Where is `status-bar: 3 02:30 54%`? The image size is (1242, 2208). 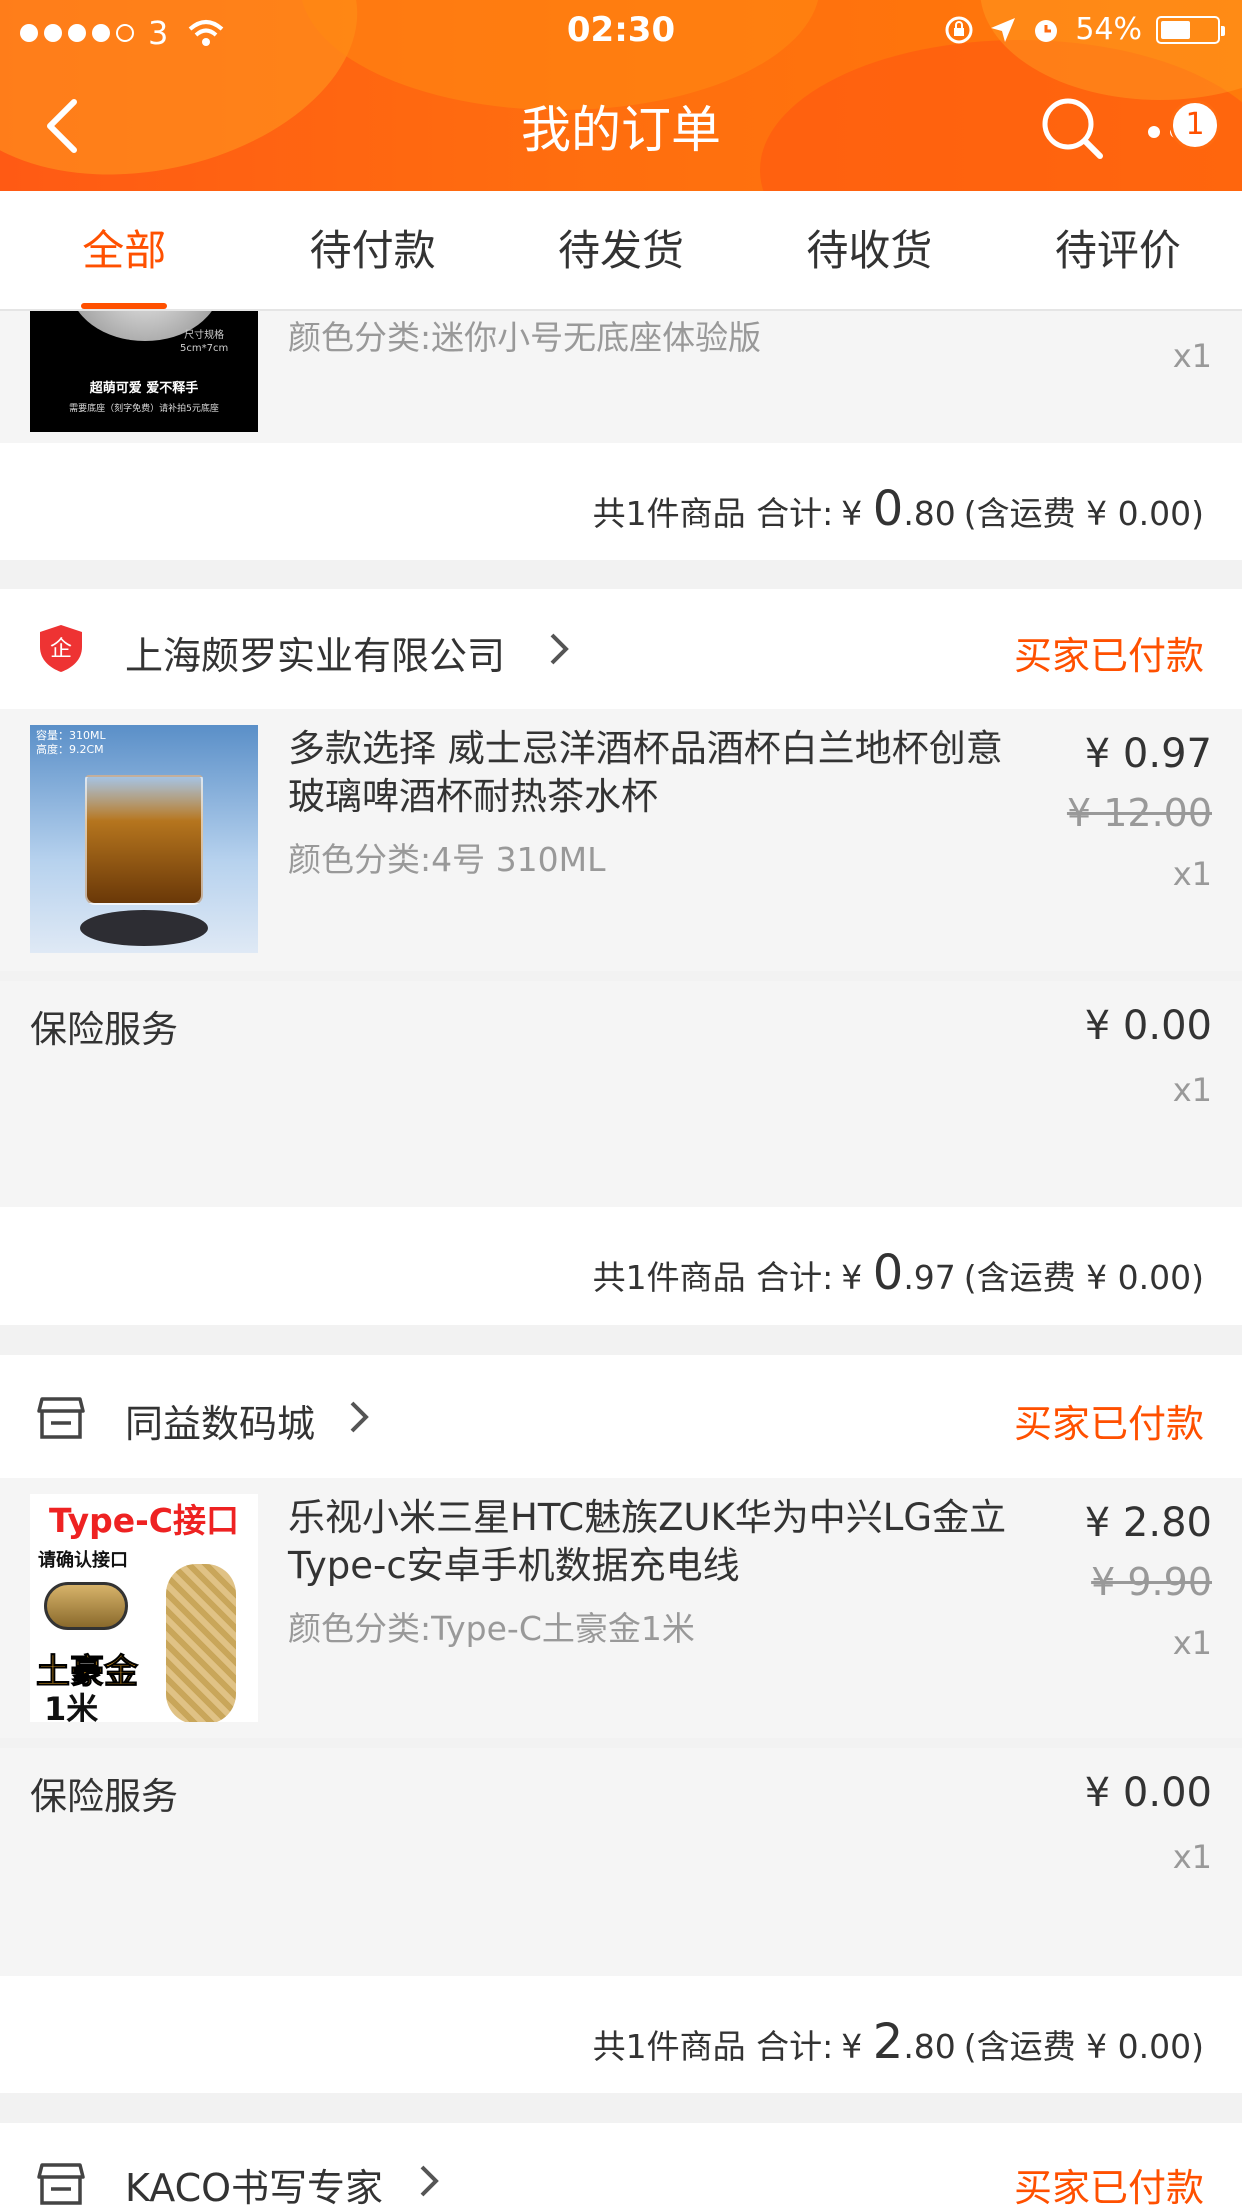
status-bar: 3 02:30 54% is located at coordinates (621, 30).